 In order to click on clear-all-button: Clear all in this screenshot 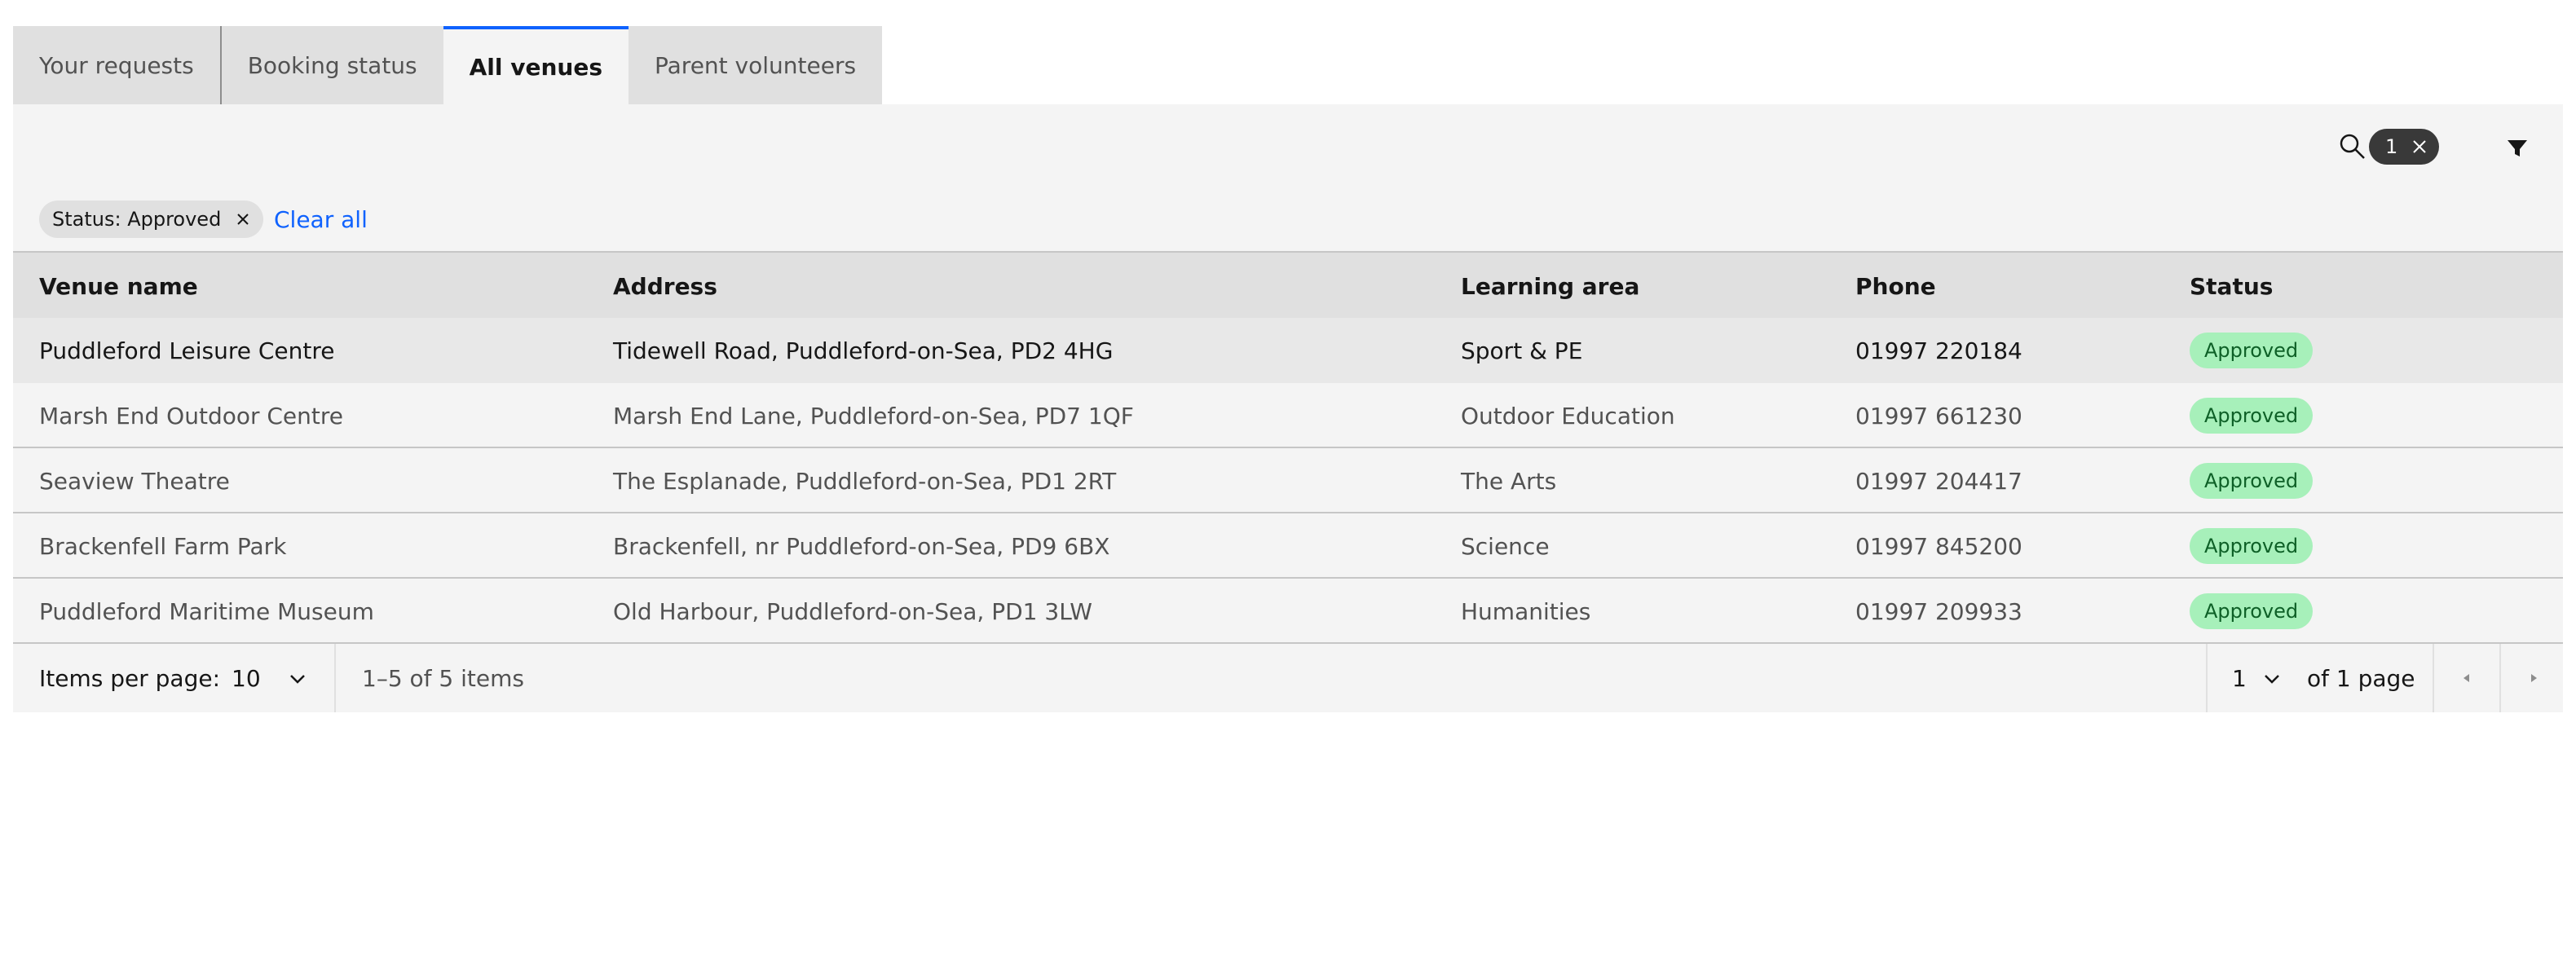, I will do `click(321, 219)`.